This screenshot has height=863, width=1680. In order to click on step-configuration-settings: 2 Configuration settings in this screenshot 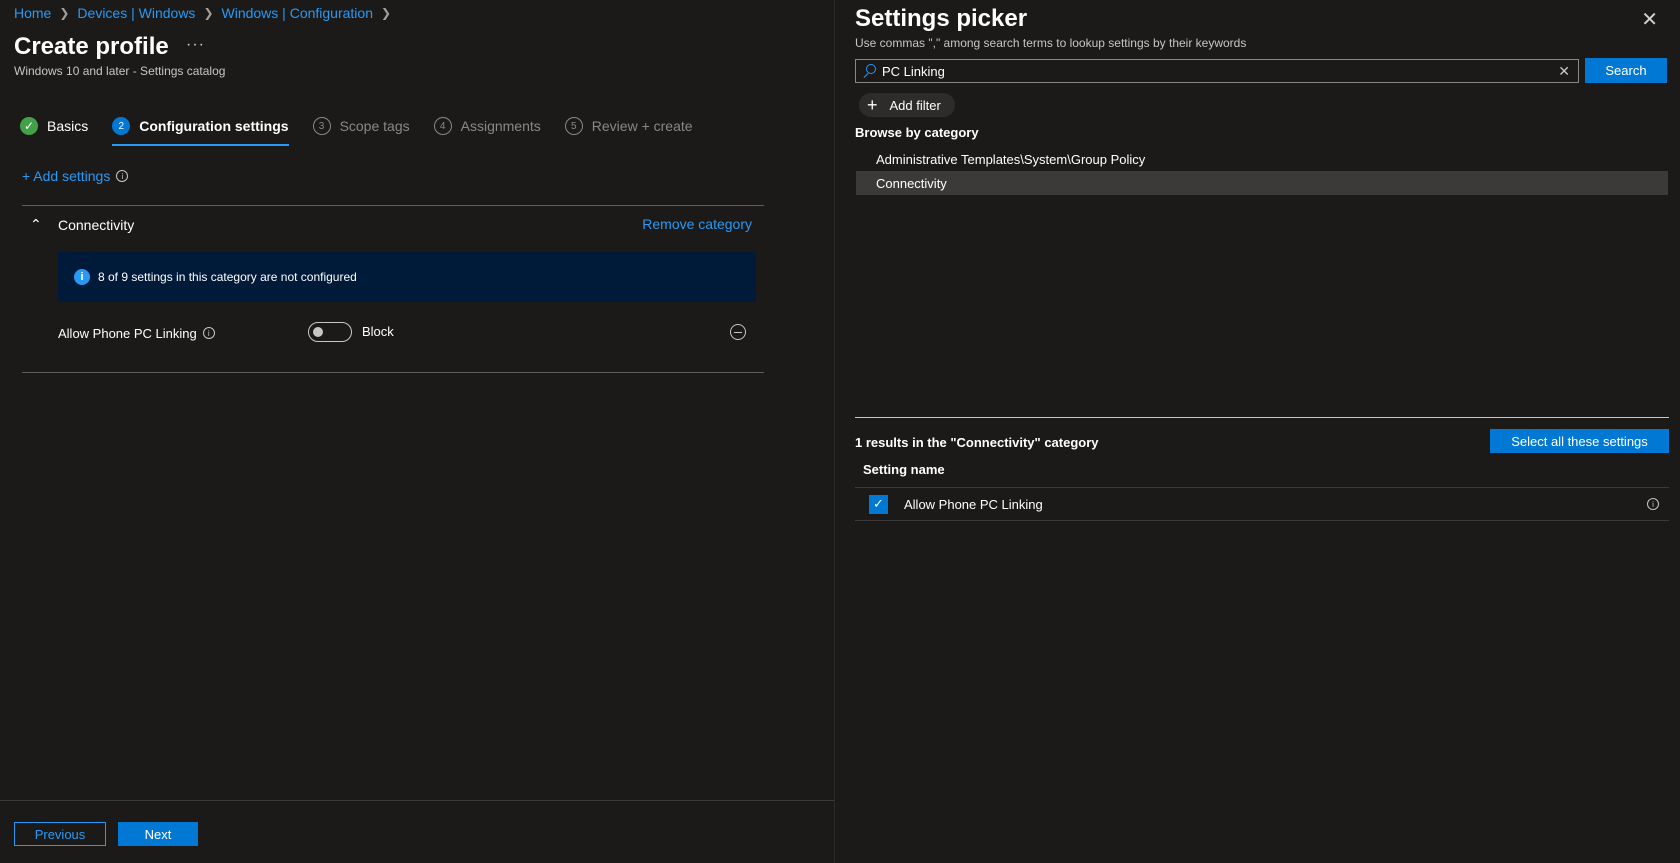, I will do `click(200, 129)`.